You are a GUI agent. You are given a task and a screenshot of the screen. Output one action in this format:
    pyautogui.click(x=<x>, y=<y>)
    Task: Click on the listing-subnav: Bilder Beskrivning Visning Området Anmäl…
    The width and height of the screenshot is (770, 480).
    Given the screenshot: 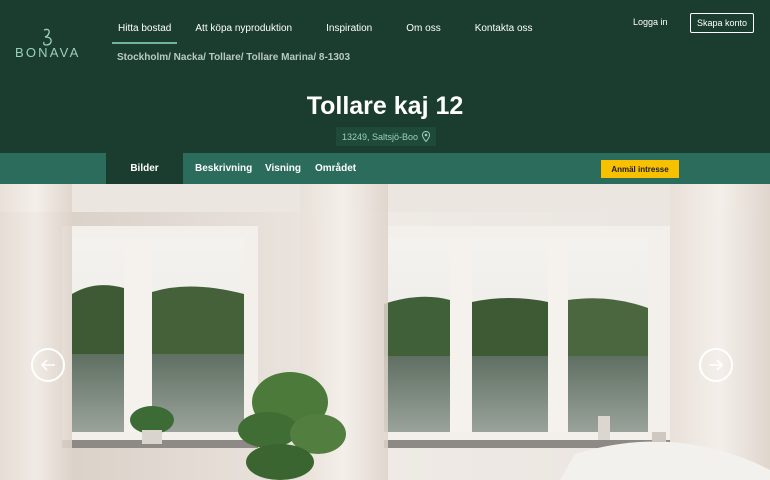 What is the action you would take?
    pyautogui.click(x=385, y=168)
    